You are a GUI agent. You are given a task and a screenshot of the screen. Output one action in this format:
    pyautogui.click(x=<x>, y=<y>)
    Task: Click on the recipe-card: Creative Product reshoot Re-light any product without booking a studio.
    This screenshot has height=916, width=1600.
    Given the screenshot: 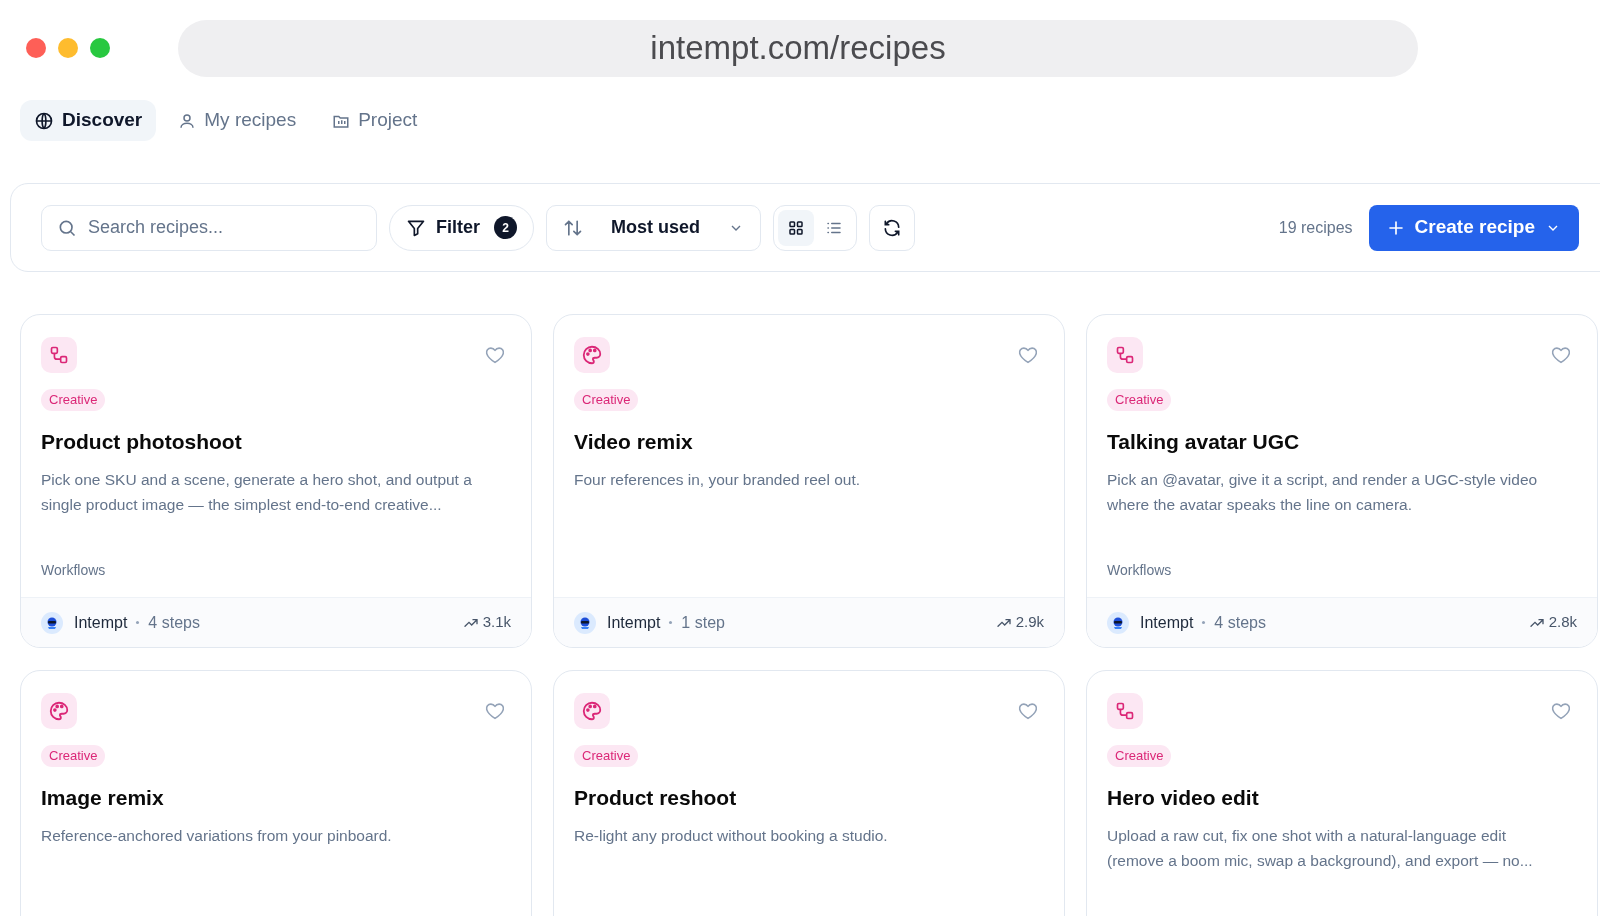 What is the action you would take?
    pyautogui.click(x=809, y=793)
    